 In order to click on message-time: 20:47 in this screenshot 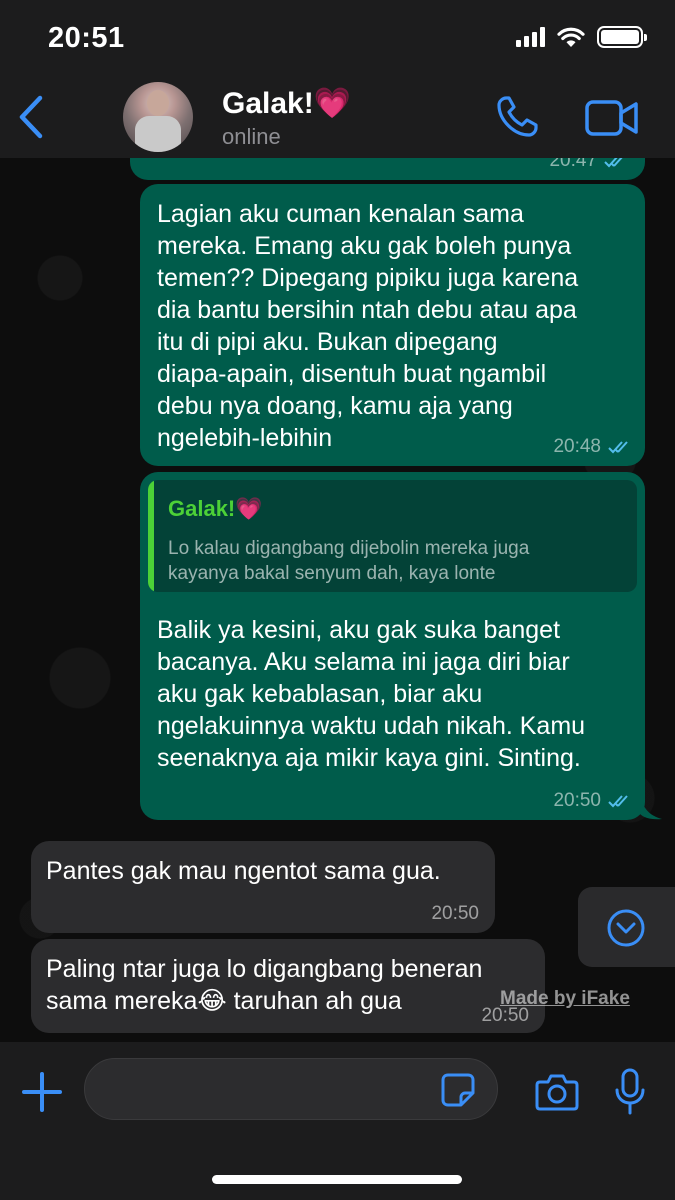, I will do `click(573, 164)`.